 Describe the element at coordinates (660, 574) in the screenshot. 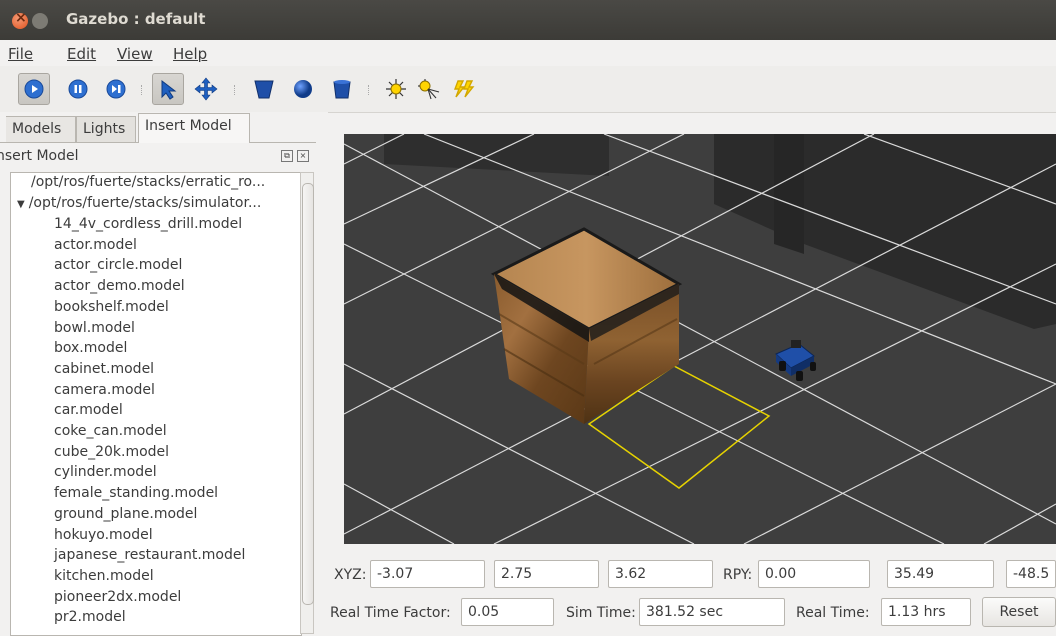

I see `z-field` at that location.